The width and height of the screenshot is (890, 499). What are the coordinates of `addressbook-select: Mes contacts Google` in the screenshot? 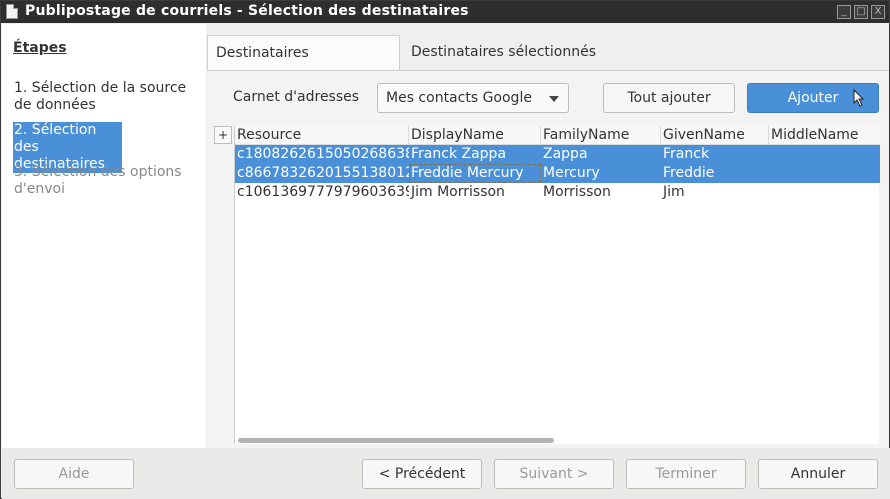 It's located at (473, 98).